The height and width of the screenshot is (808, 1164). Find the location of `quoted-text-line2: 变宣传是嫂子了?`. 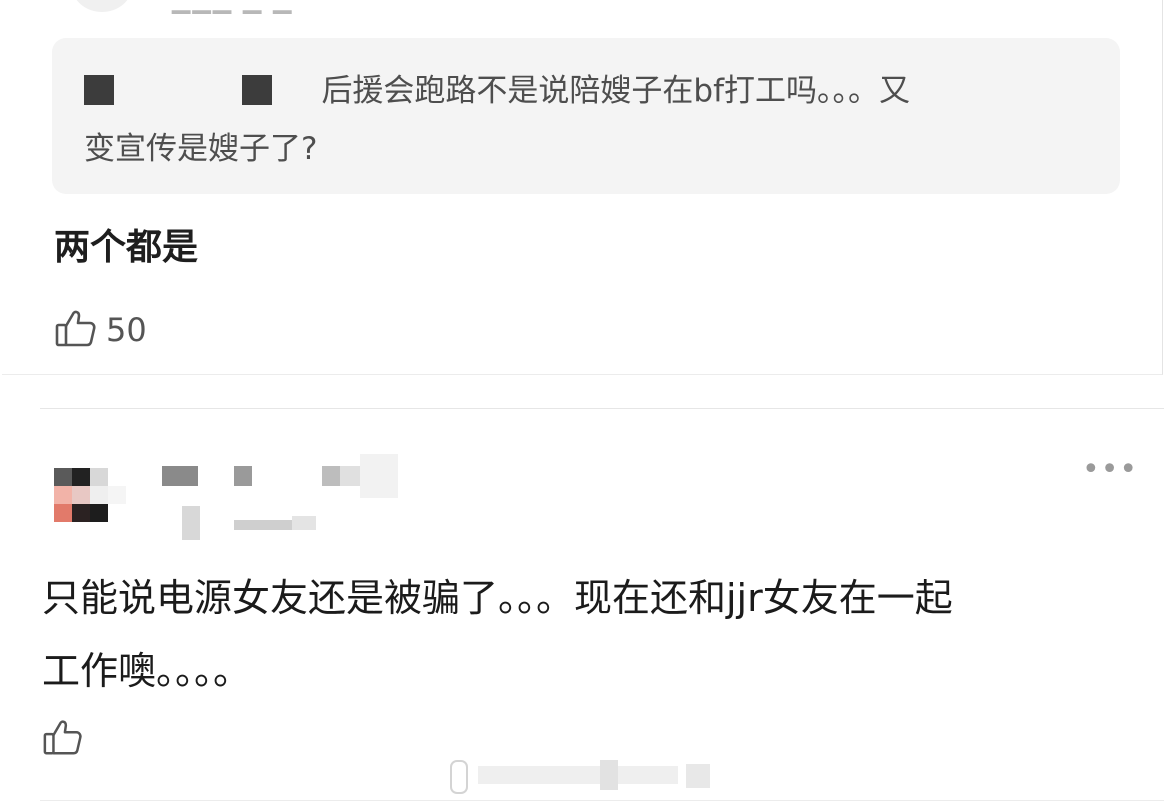

quoted-text-line2: 变宣传是嫂子了? is located at coordinates (201, 149).